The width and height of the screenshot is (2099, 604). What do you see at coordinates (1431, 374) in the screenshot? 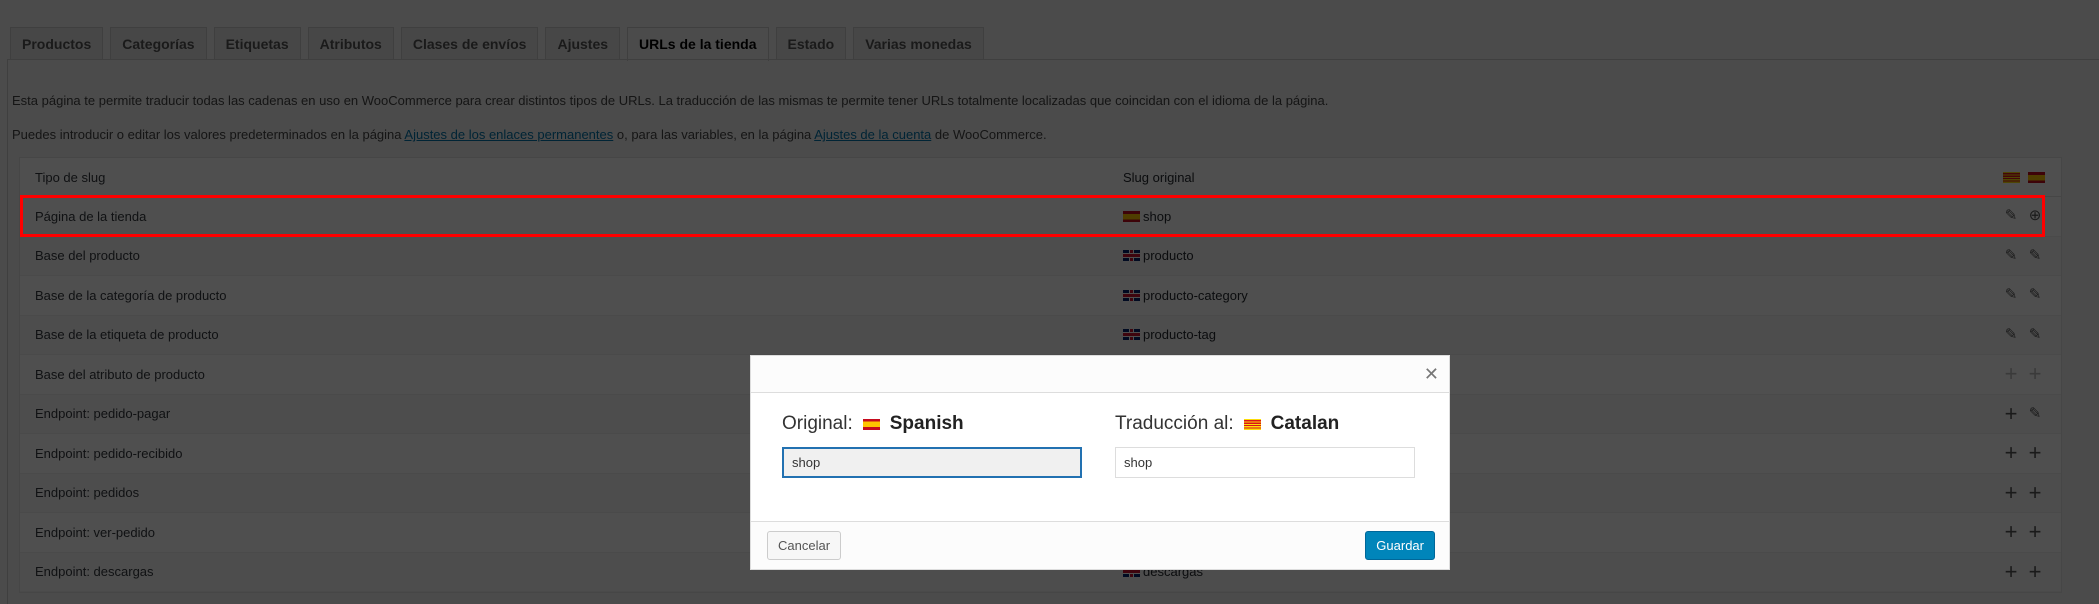
I see `close-icon: ✕` at bounding box center [1431, 374].